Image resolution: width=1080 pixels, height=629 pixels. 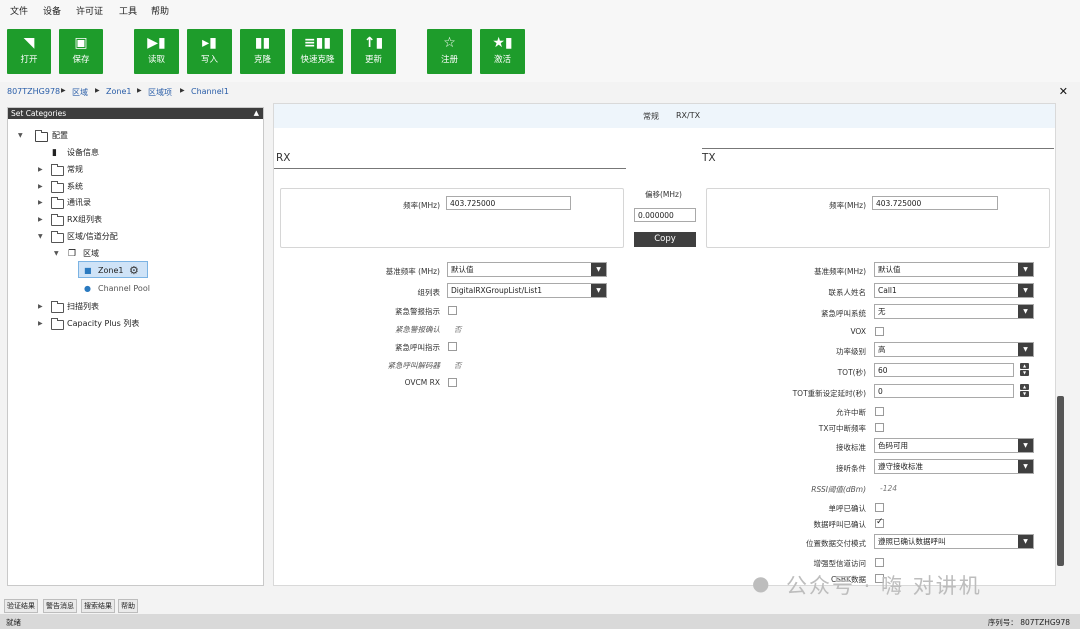 What do you see at coordinates (840, 271) in the screenshot?
I see `tx-ref-freq-label: 基准频率(MHz)` at bounding box center [840, 271].